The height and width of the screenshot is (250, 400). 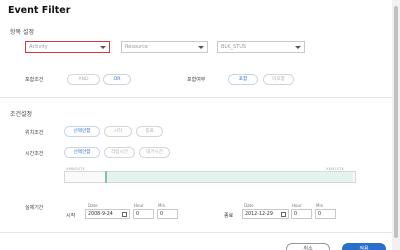 I want to click on time-range-slider, so click(x=210, y=177).